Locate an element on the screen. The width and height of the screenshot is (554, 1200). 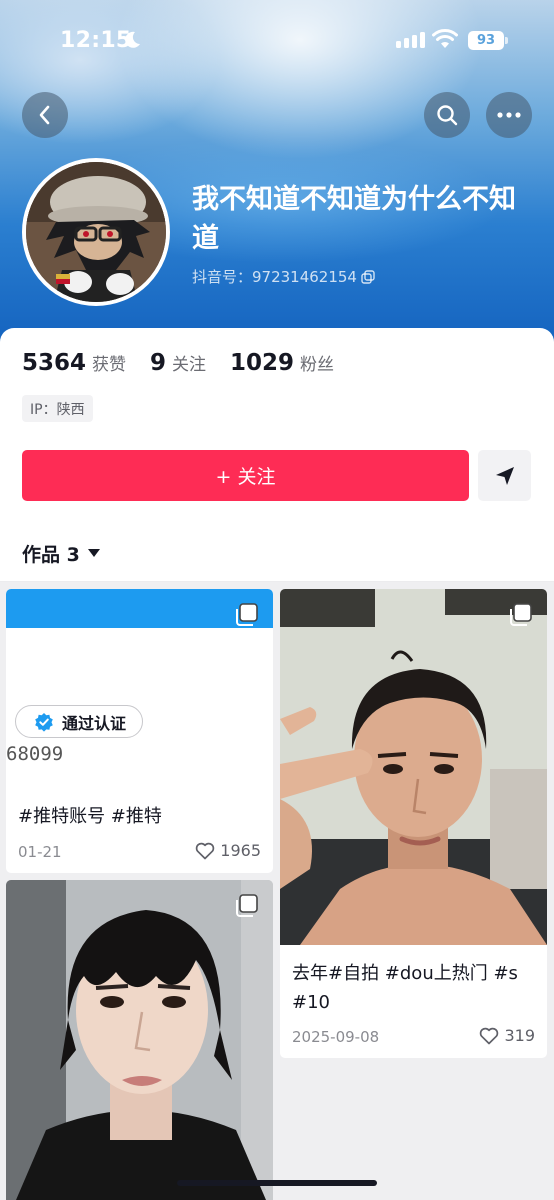
follow-button: + 关注 is located at coordinates (245, 475).